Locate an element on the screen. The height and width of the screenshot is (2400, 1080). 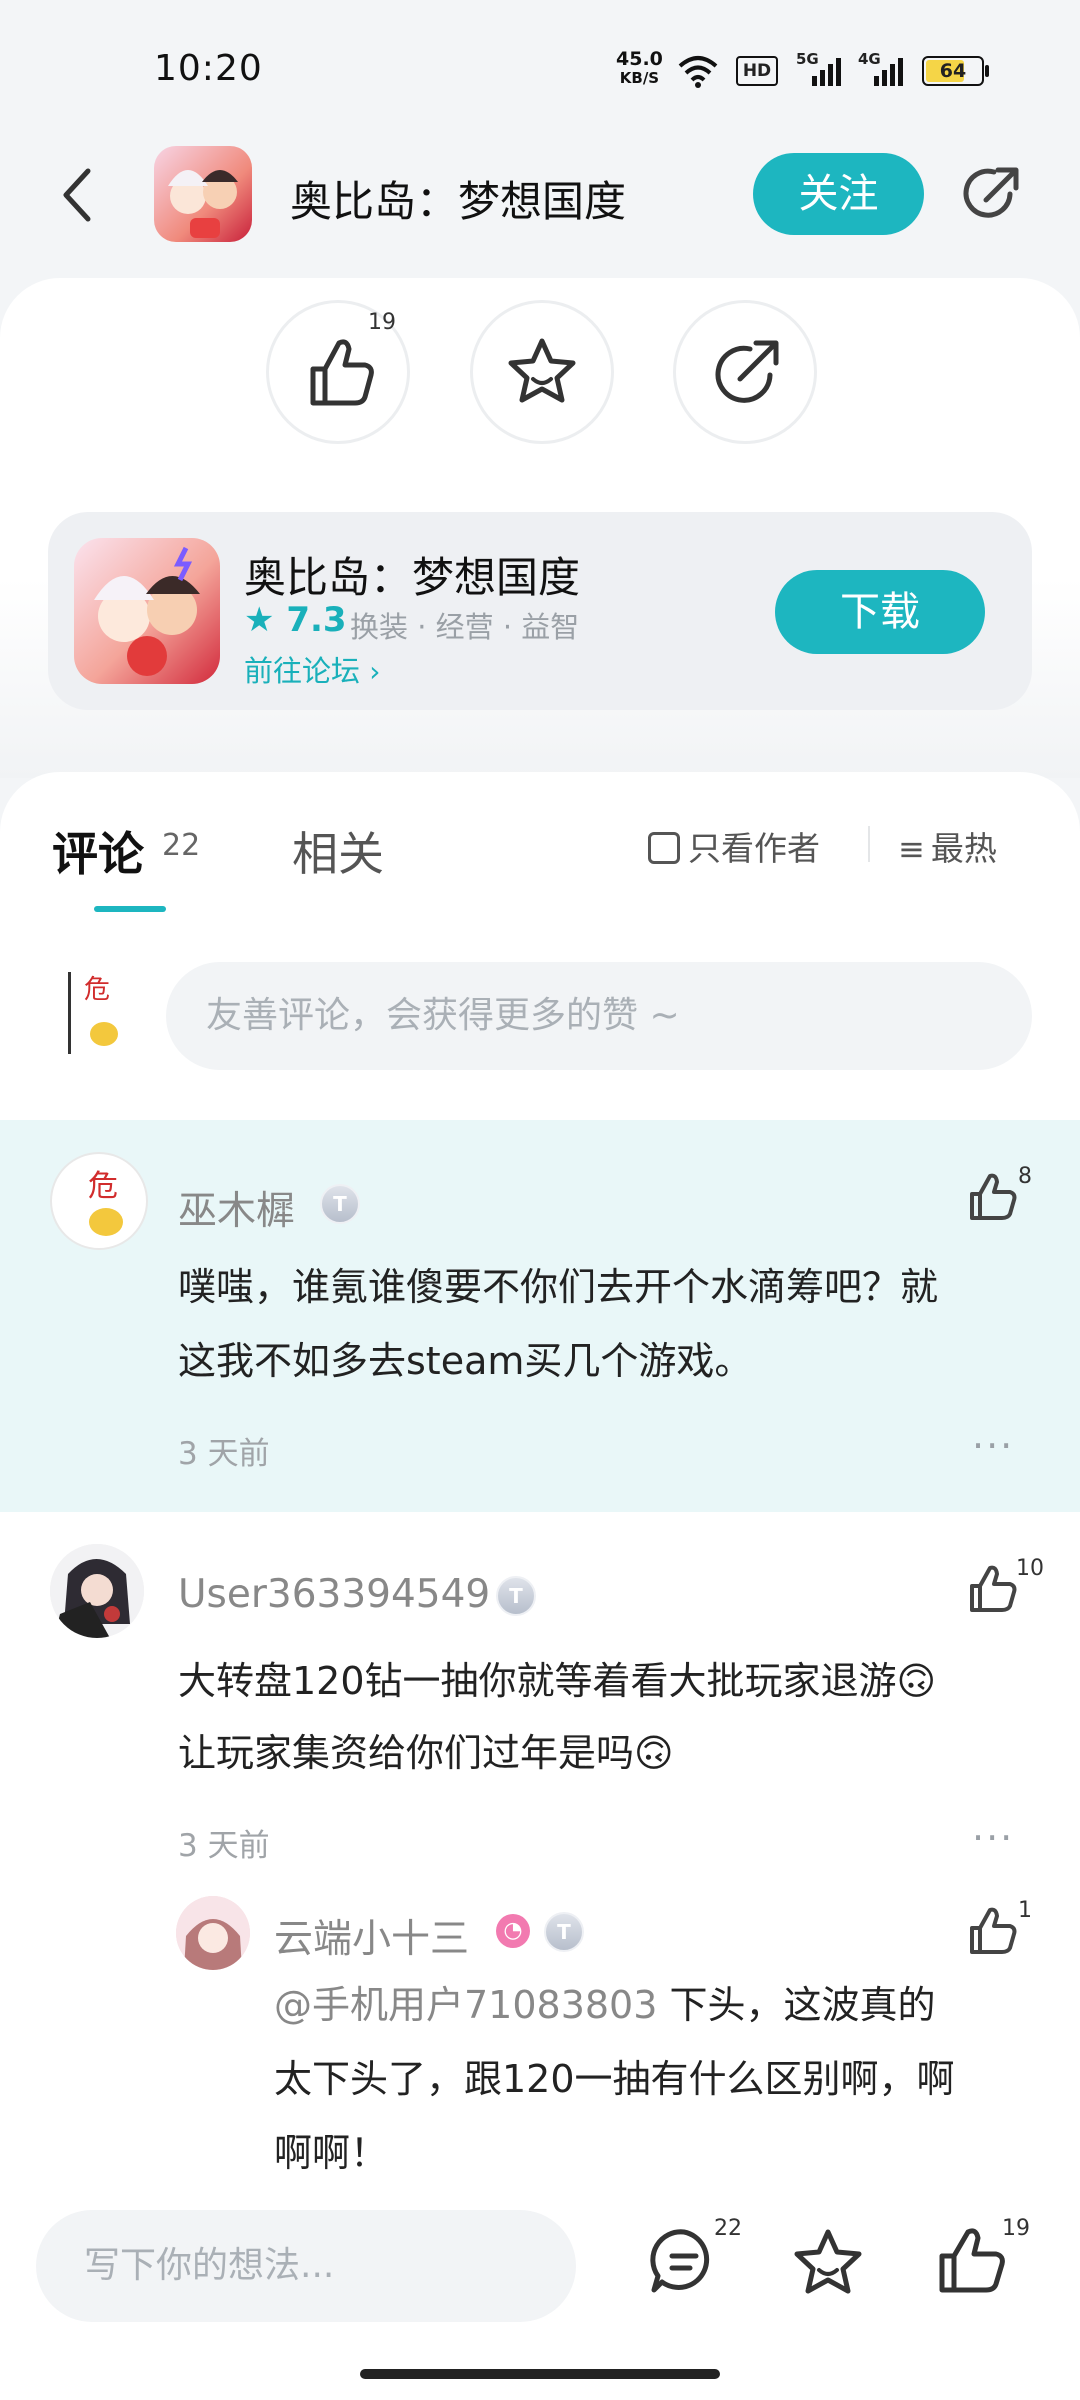
rating-star-icon: ★ is located at coordinates (259, 620).